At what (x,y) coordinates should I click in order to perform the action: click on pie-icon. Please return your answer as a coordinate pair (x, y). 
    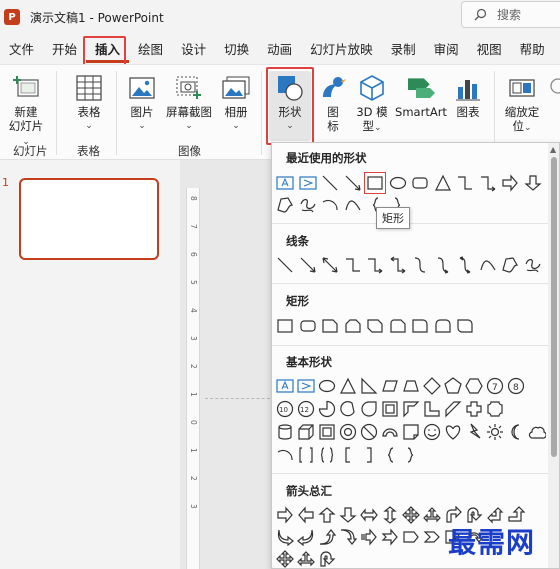
    Looking at the image, I should click on (327, 409).